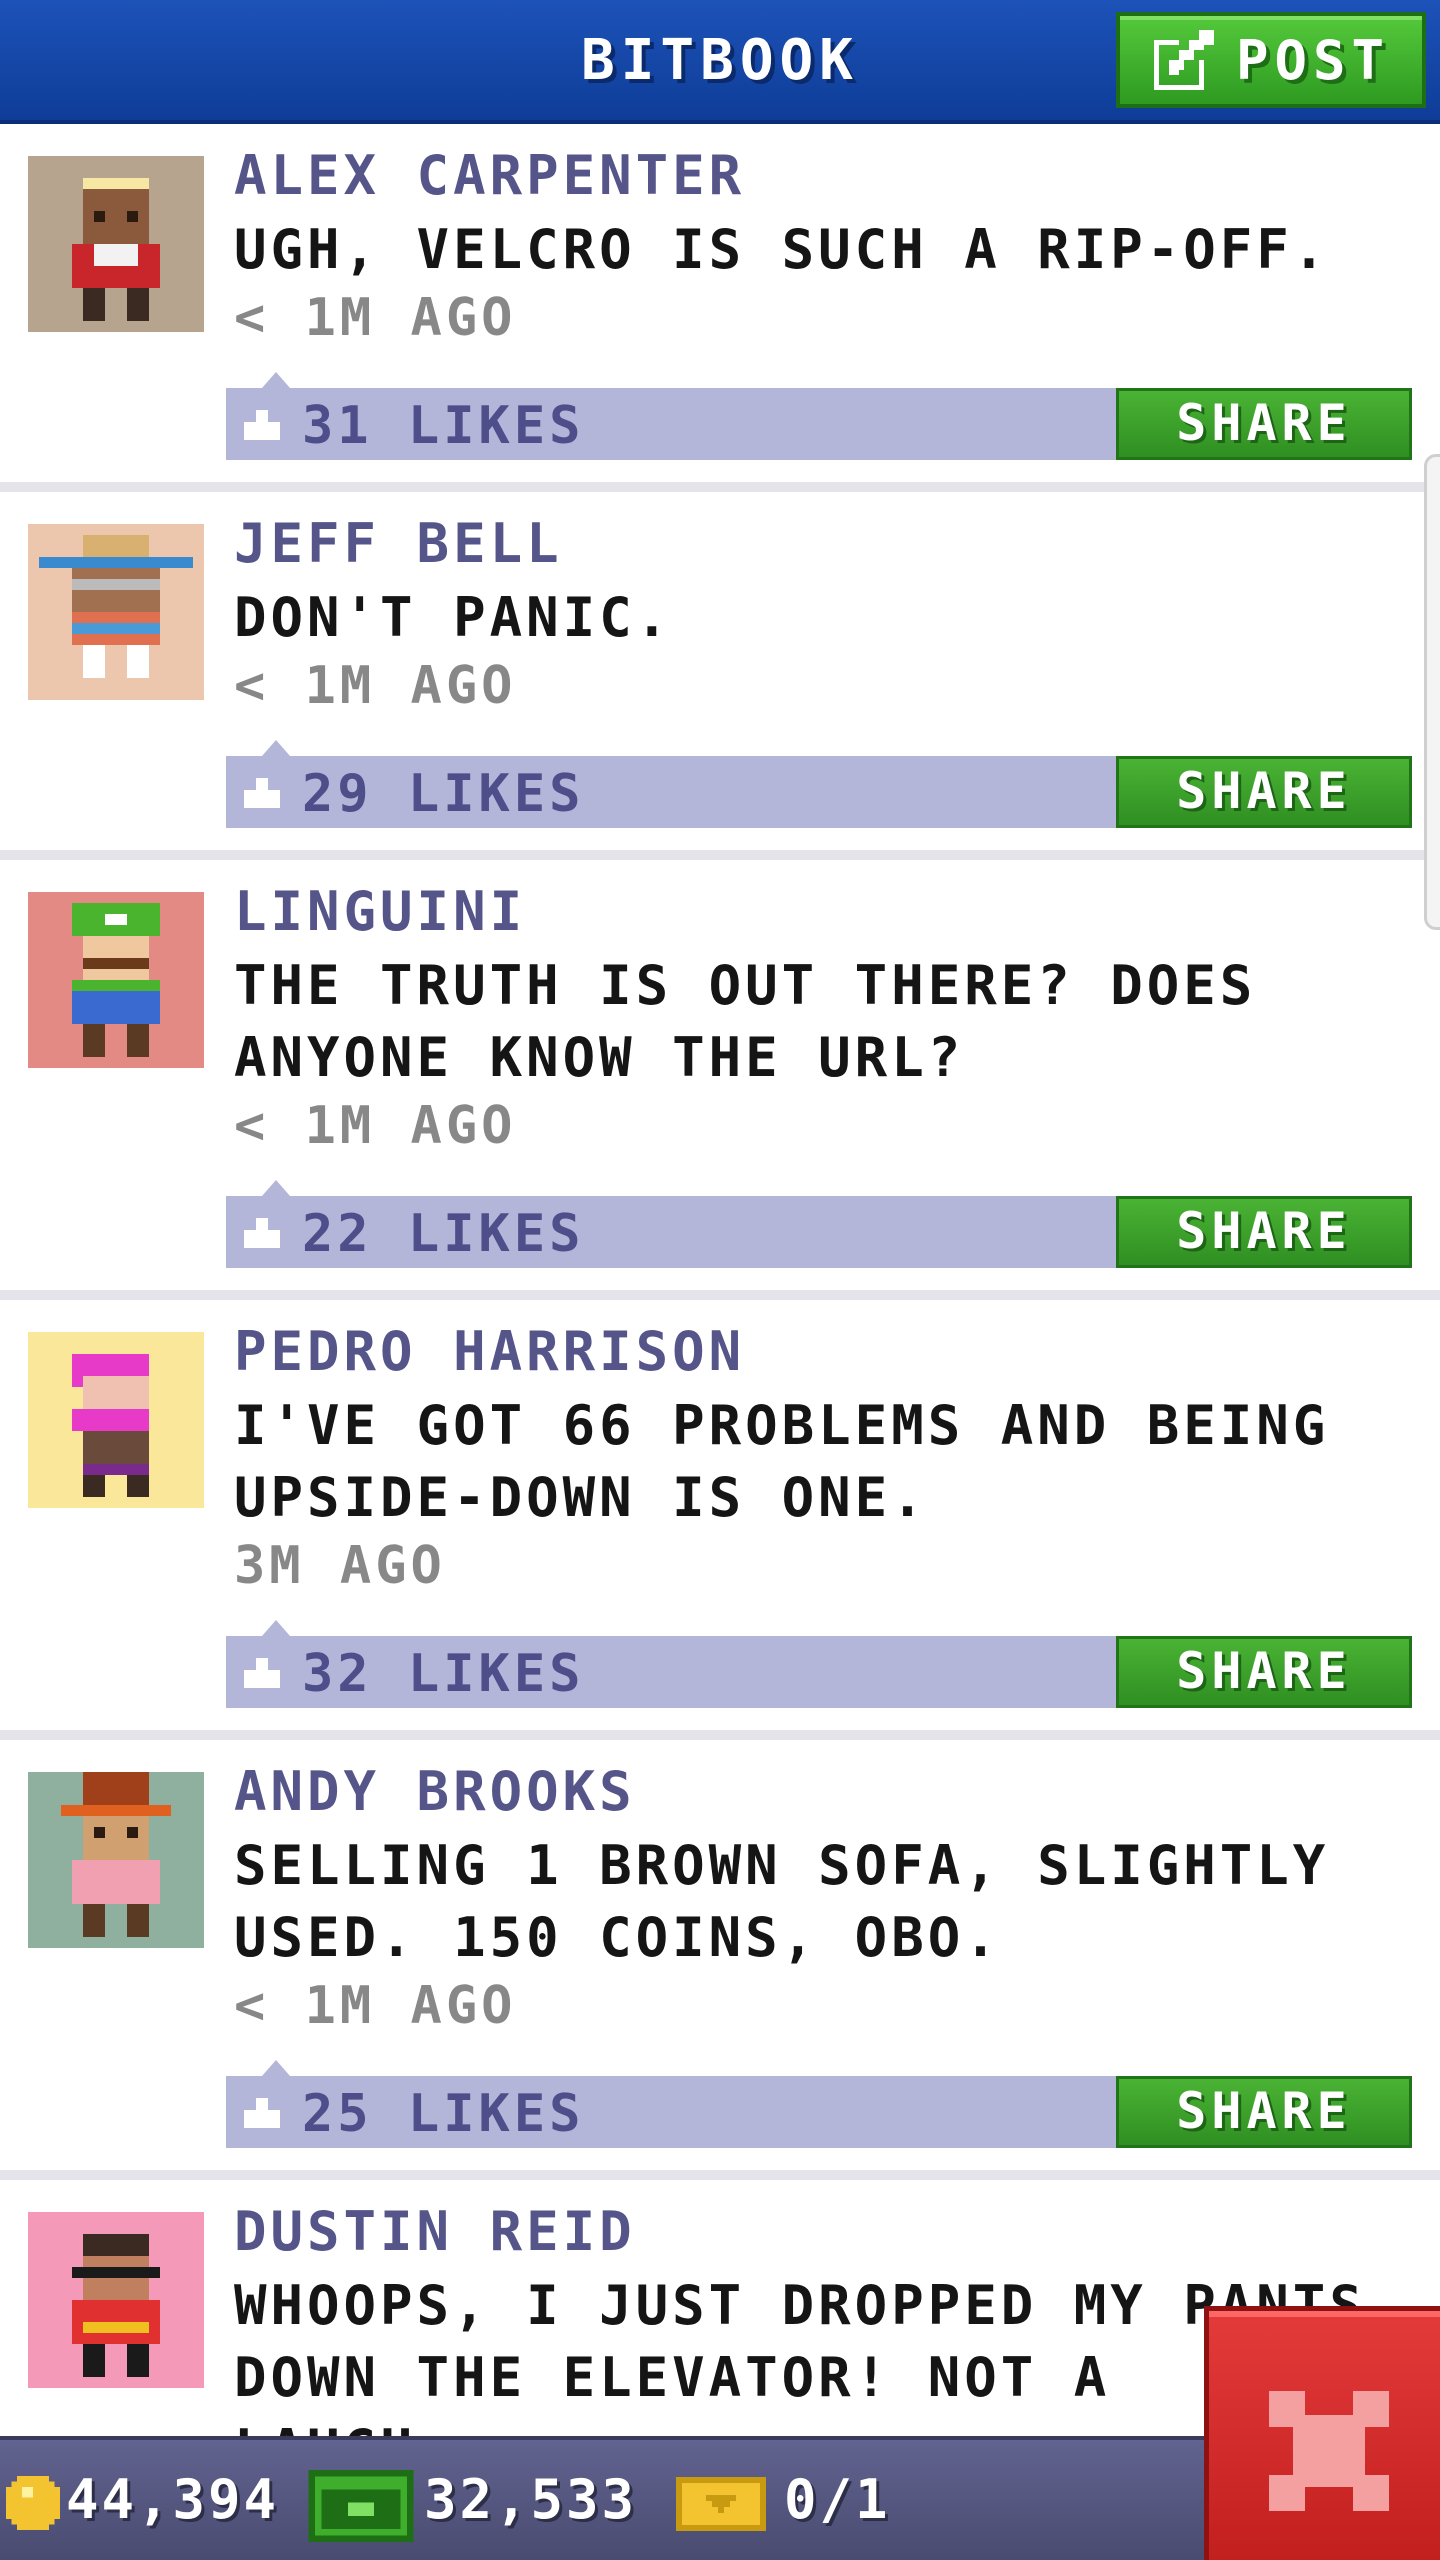 The width and height of the screenshot is (1440, 2560). Describe the element at coordinates (819, 1224) in the screenshot. I see `likes-bar: 22 LIKES SHARE` at that location.